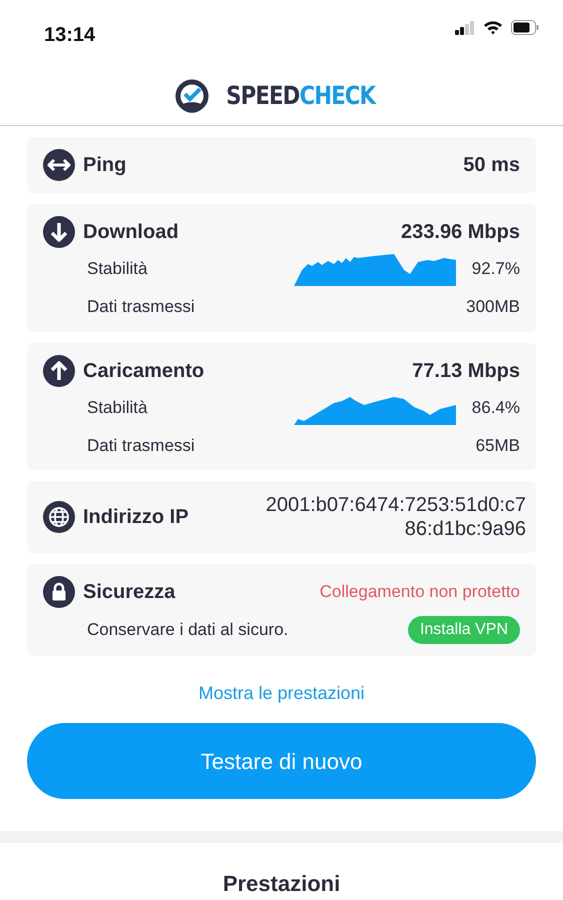 The width and height of the screenshot is (563, 900). I want to click on logo-icon, so click(191, 95).